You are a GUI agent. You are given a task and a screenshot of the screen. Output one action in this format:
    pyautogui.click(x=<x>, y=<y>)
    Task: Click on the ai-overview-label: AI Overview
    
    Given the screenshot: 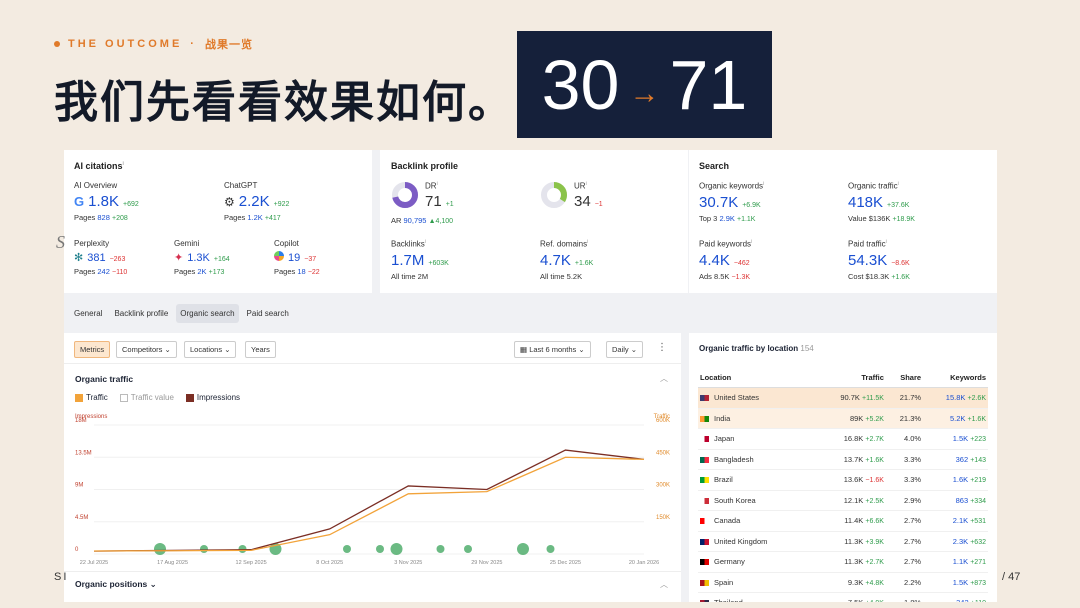 What is the action you would take?
    pyautogui.click(x=96, y=185)
    